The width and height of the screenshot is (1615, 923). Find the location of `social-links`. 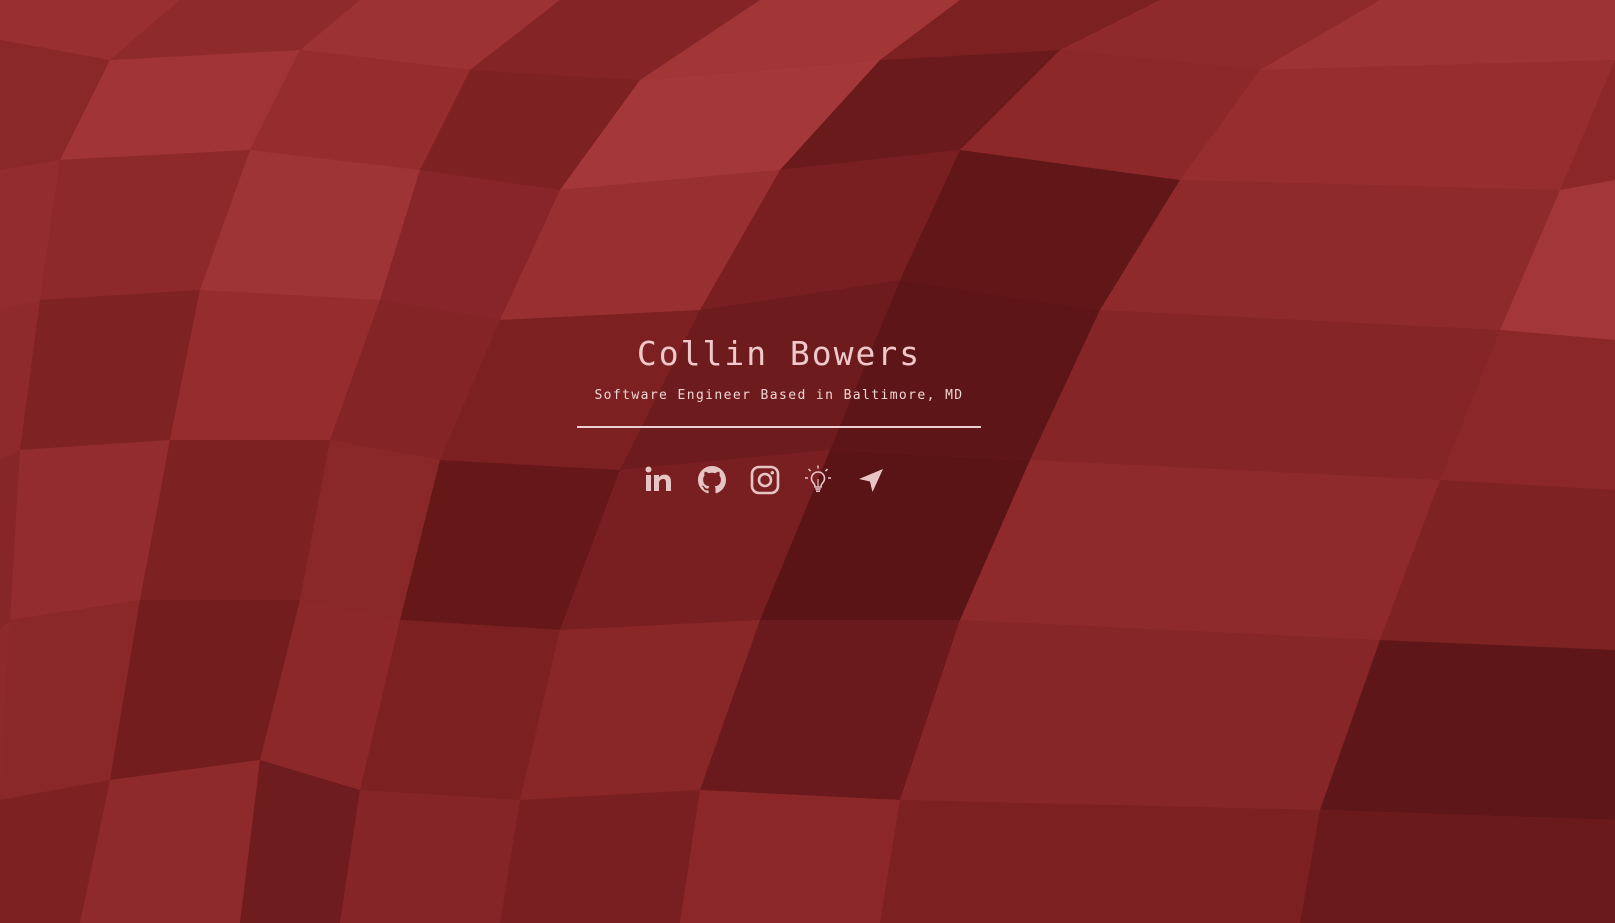

social-links is located at coordinates (765, 480).